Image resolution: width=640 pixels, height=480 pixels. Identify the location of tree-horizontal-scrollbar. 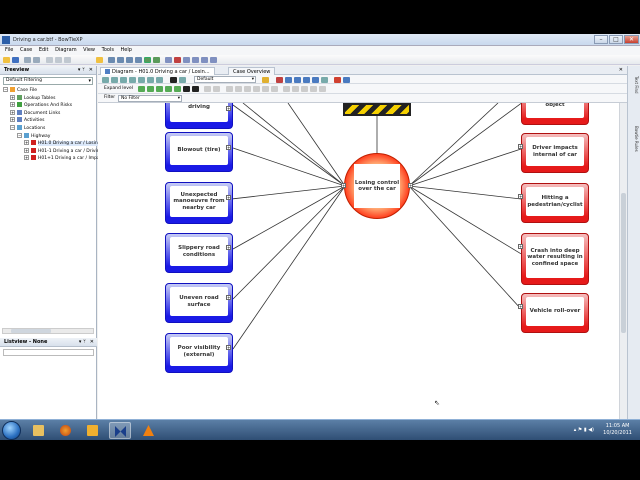
(48, 331).